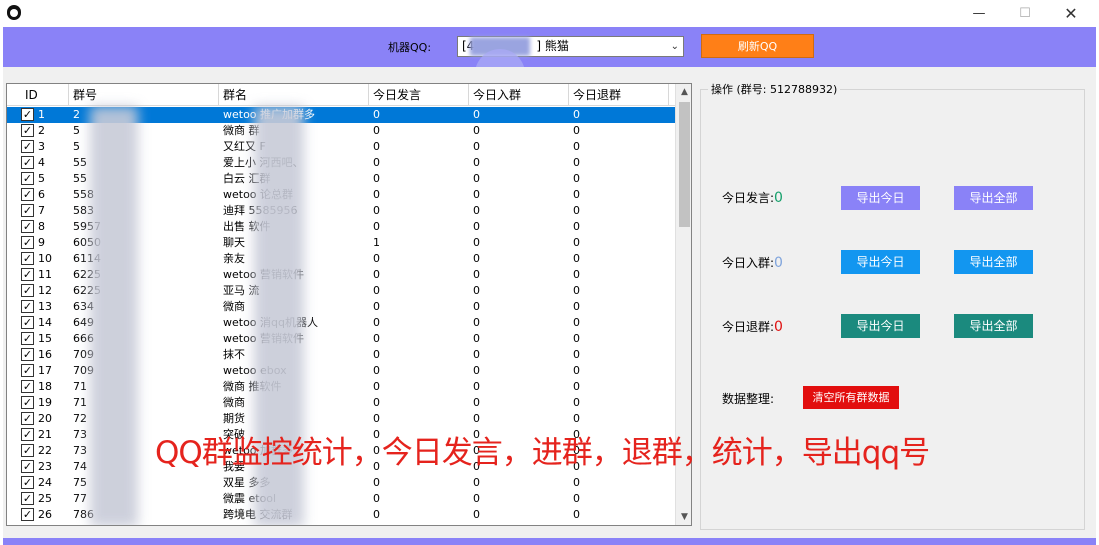 The image size is (1099, 545). What do you see at coordinates (1071, 13) in the screenshot?
I see `close-button: ✕` at bounding box center [1071, 13].